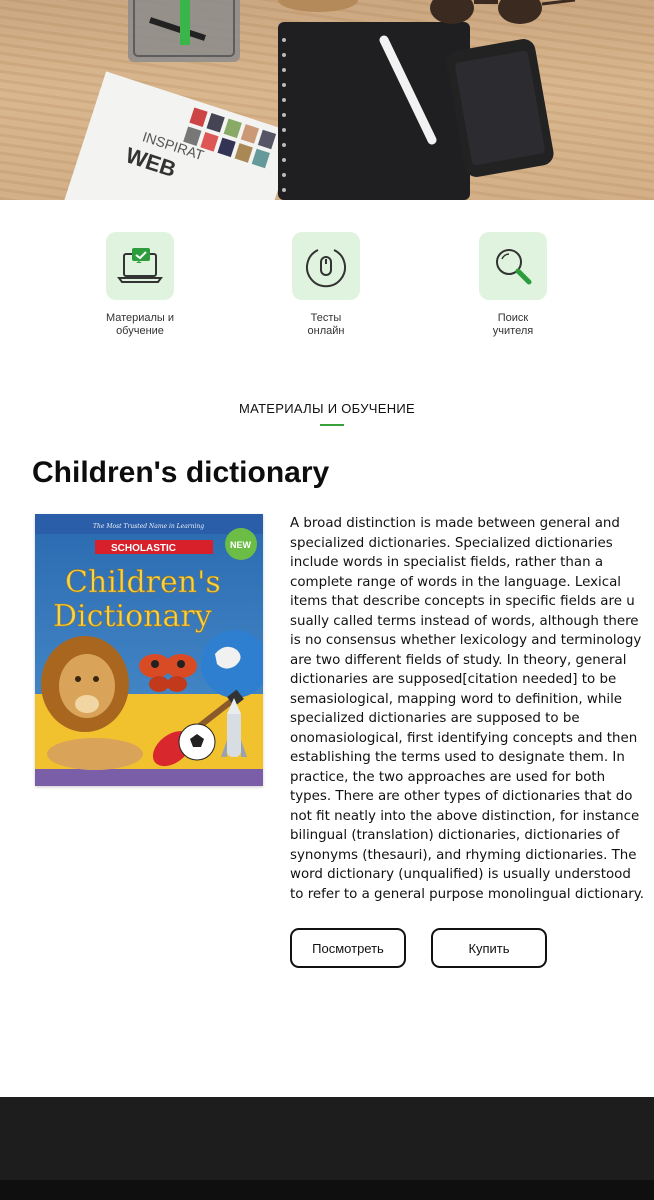 The width and height of the screenshot is (654, 1200). Describe the element at coordinates (140, 324) in the screenshot. I see `feature-materials-label: Материалы и обучение` at that location.